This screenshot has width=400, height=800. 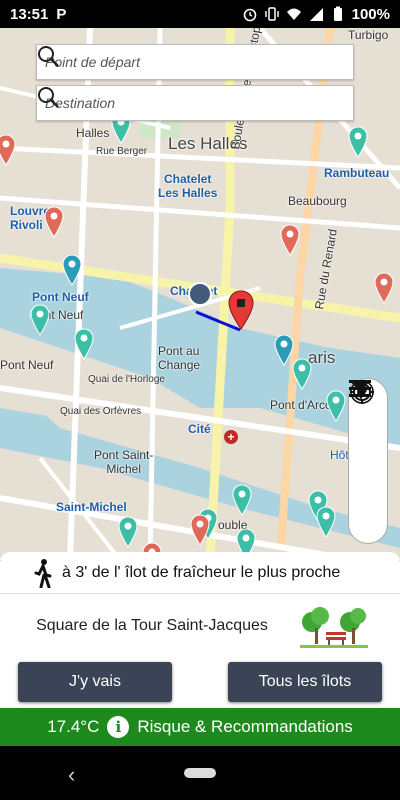 What do you see at coordinates (366, 418) in the screenshot?
I see `filter-button` at bounding box center [366, 418].